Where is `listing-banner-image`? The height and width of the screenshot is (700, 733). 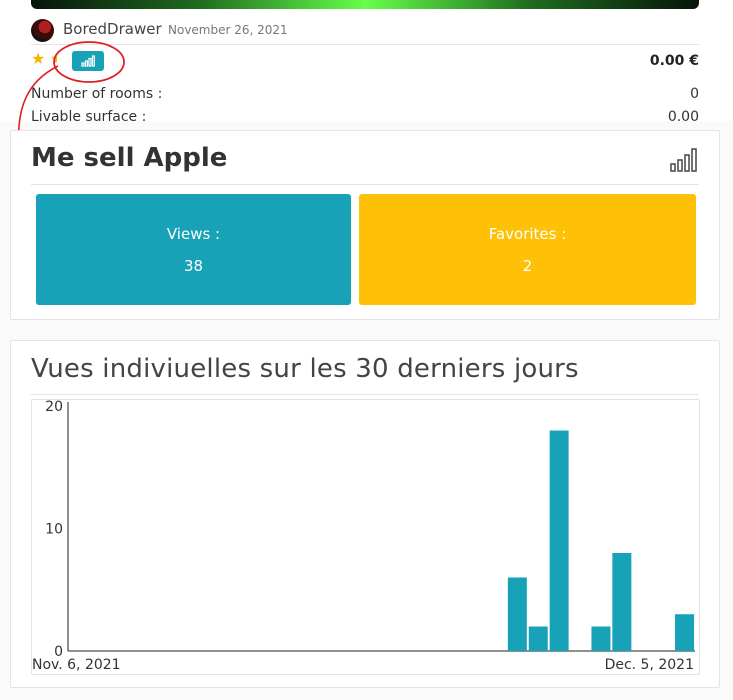 listing-banner-image is located at coordinates (365, 4).